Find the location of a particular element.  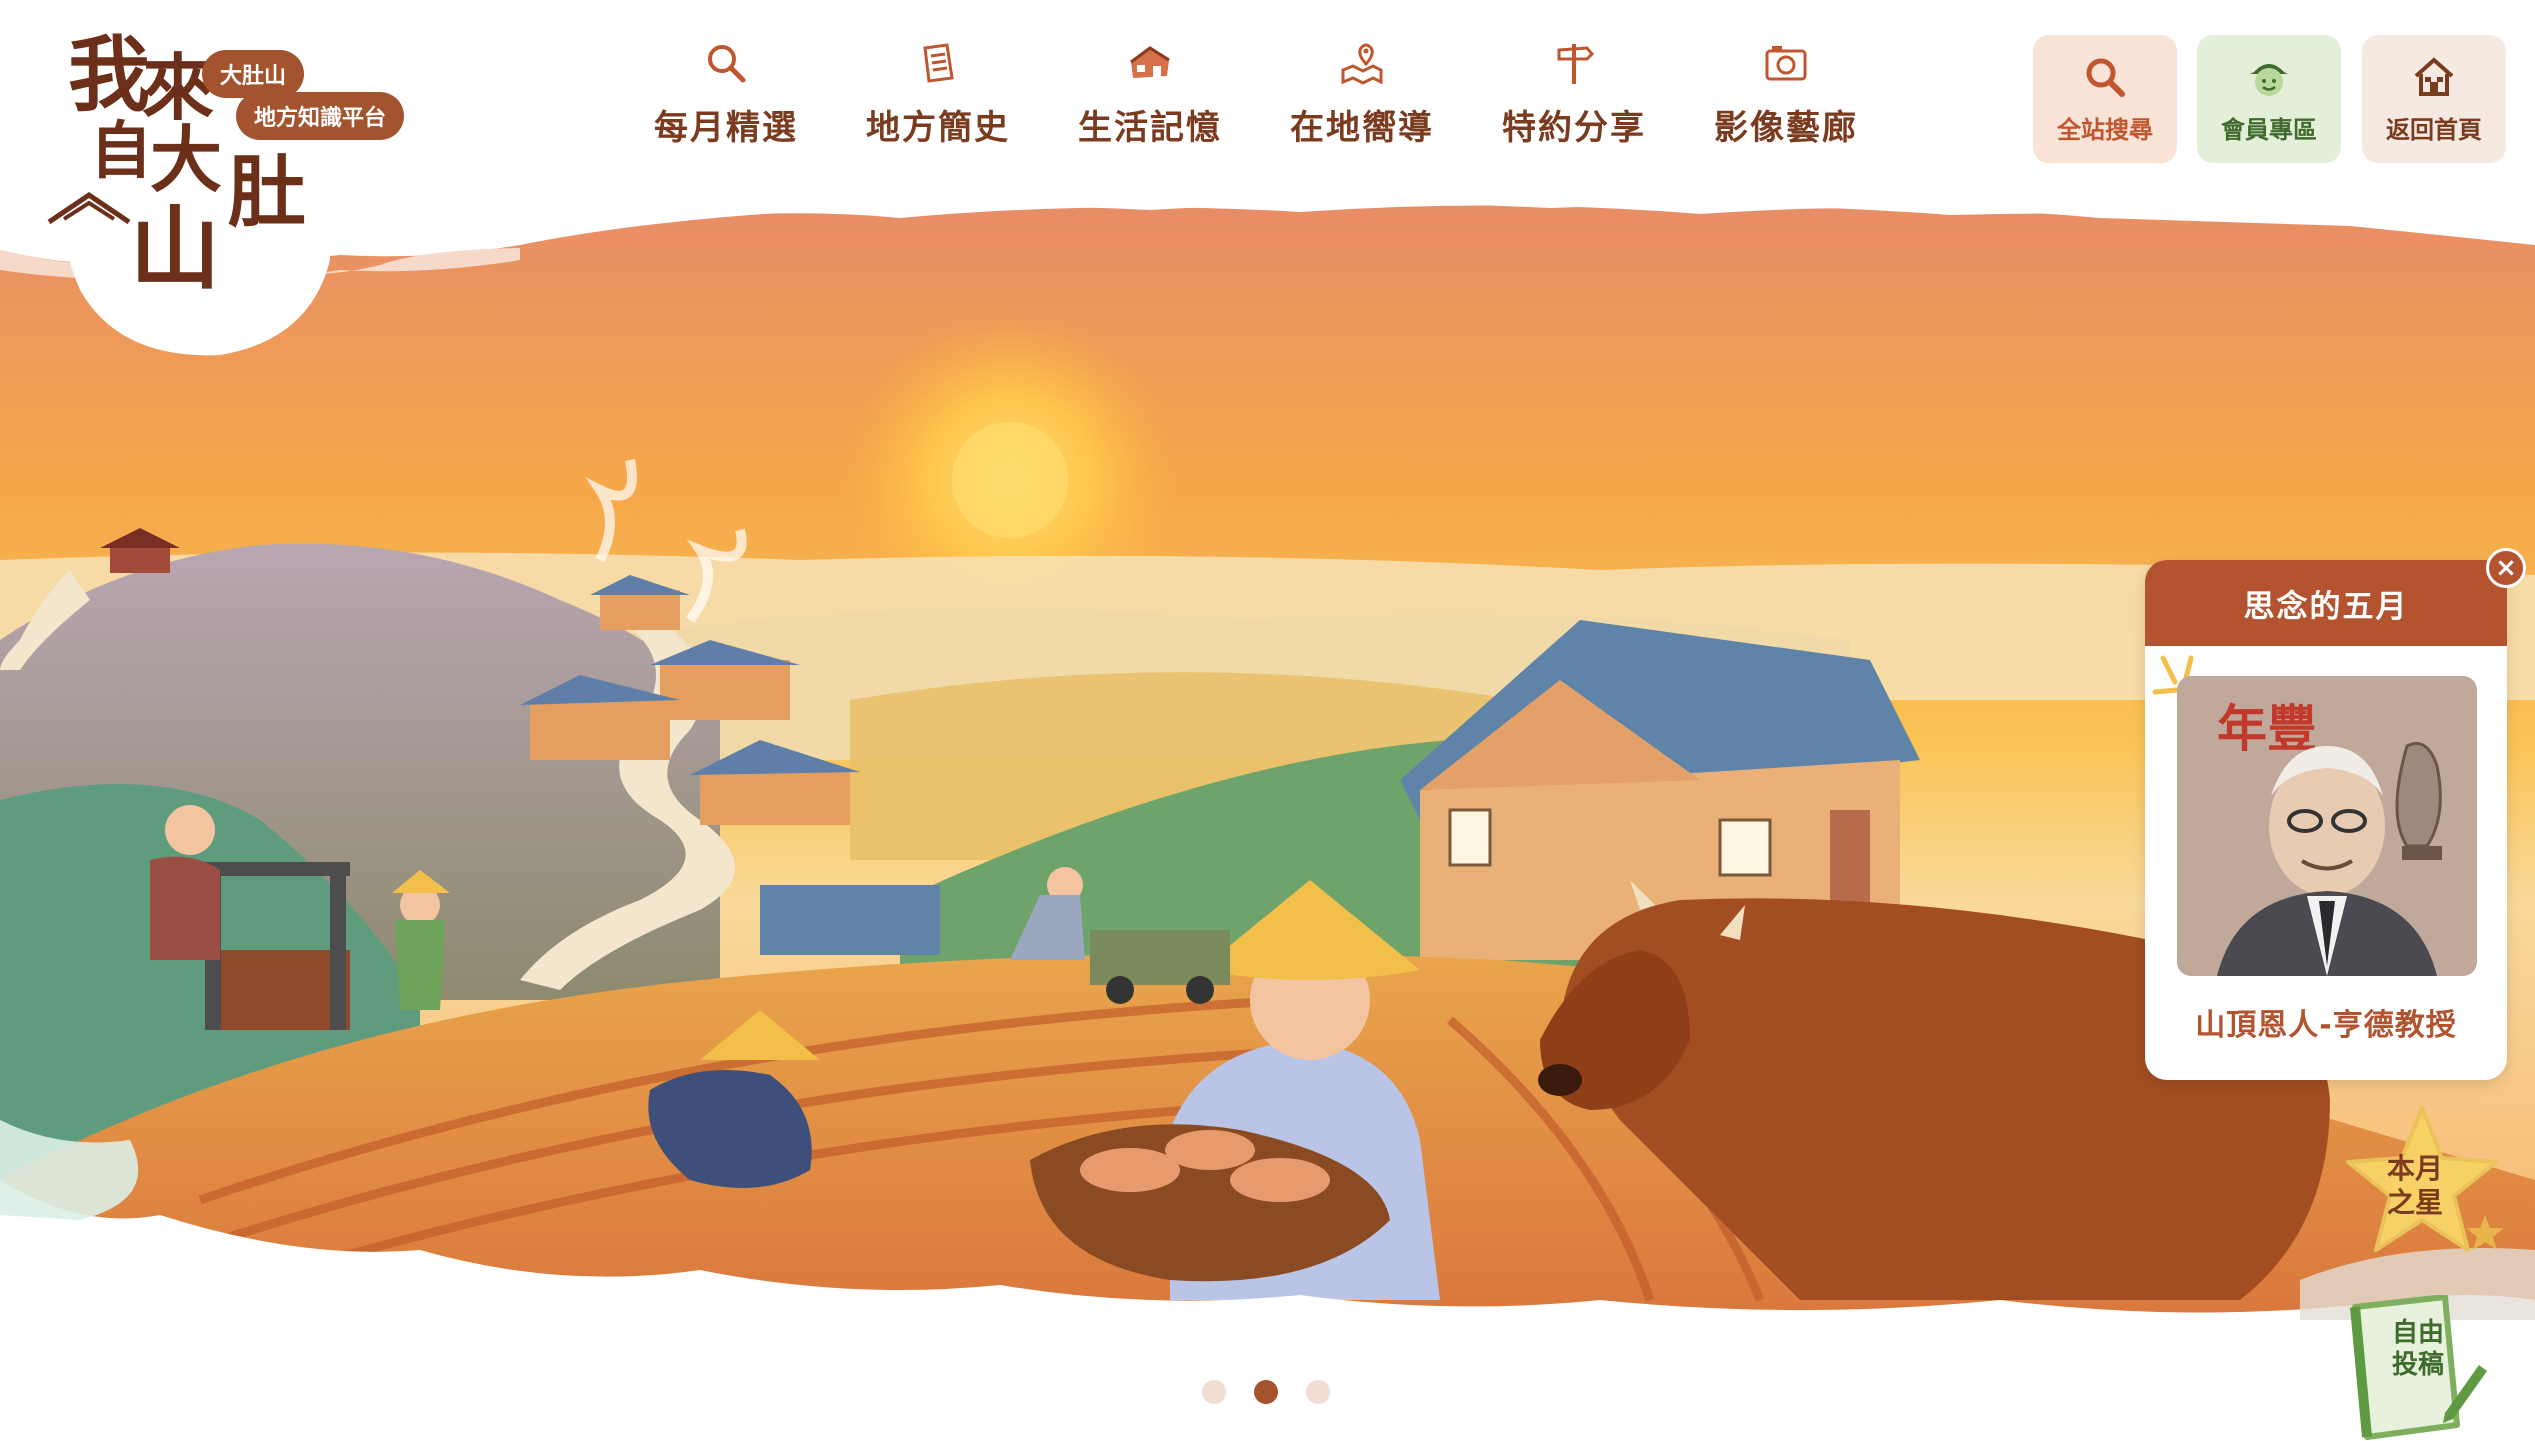

signpost-icon is located at coordinates (1576, 64).